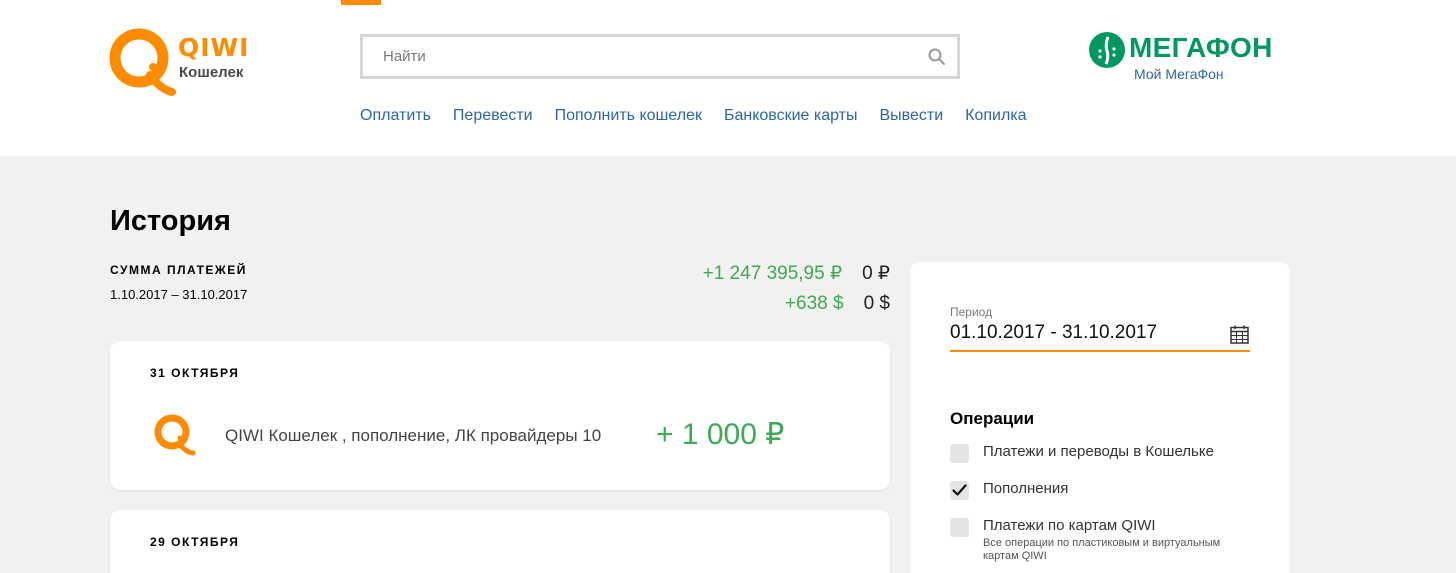 The image size is (1456, 573). What do you see at coordinates (971, 312) in the screenshot?
I see `period-label: Период` at bounding box center [971, 312].